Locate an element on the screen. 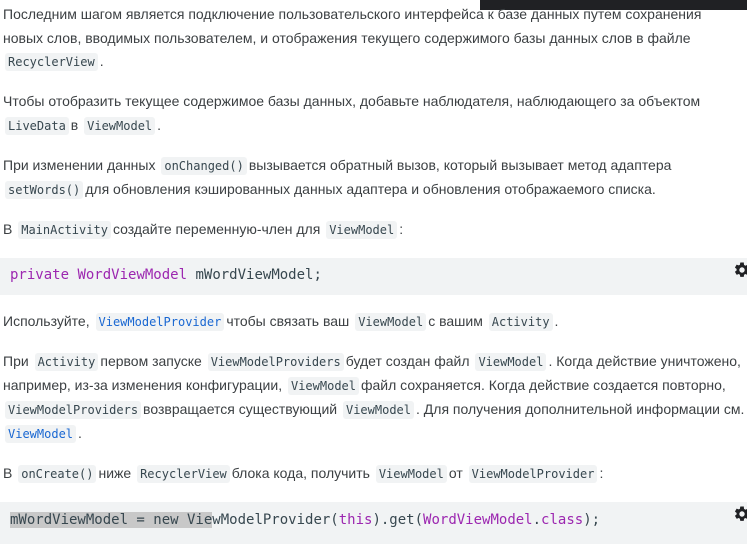  code-viewmodel-4: ViewModel is located at coordinates (511, 362).